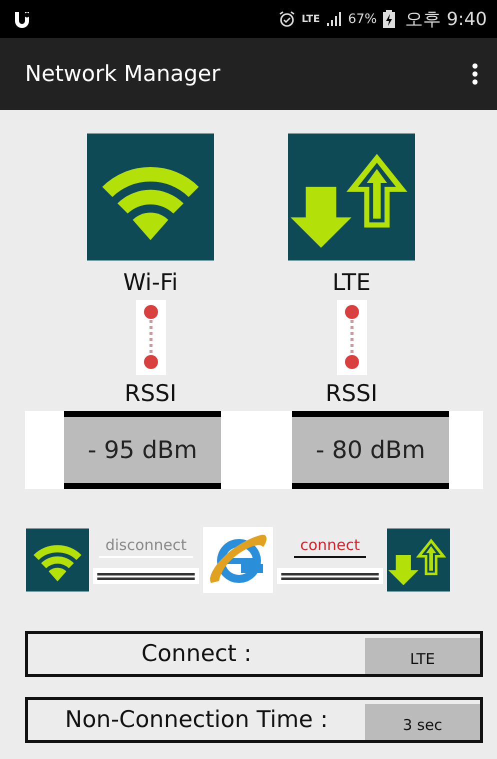 This screenshot has height=759, width=497. What do you see at coordinates (422, 722) in the screenshot?
I see `info-value: 3 sec` at bounding box center [422, 722].